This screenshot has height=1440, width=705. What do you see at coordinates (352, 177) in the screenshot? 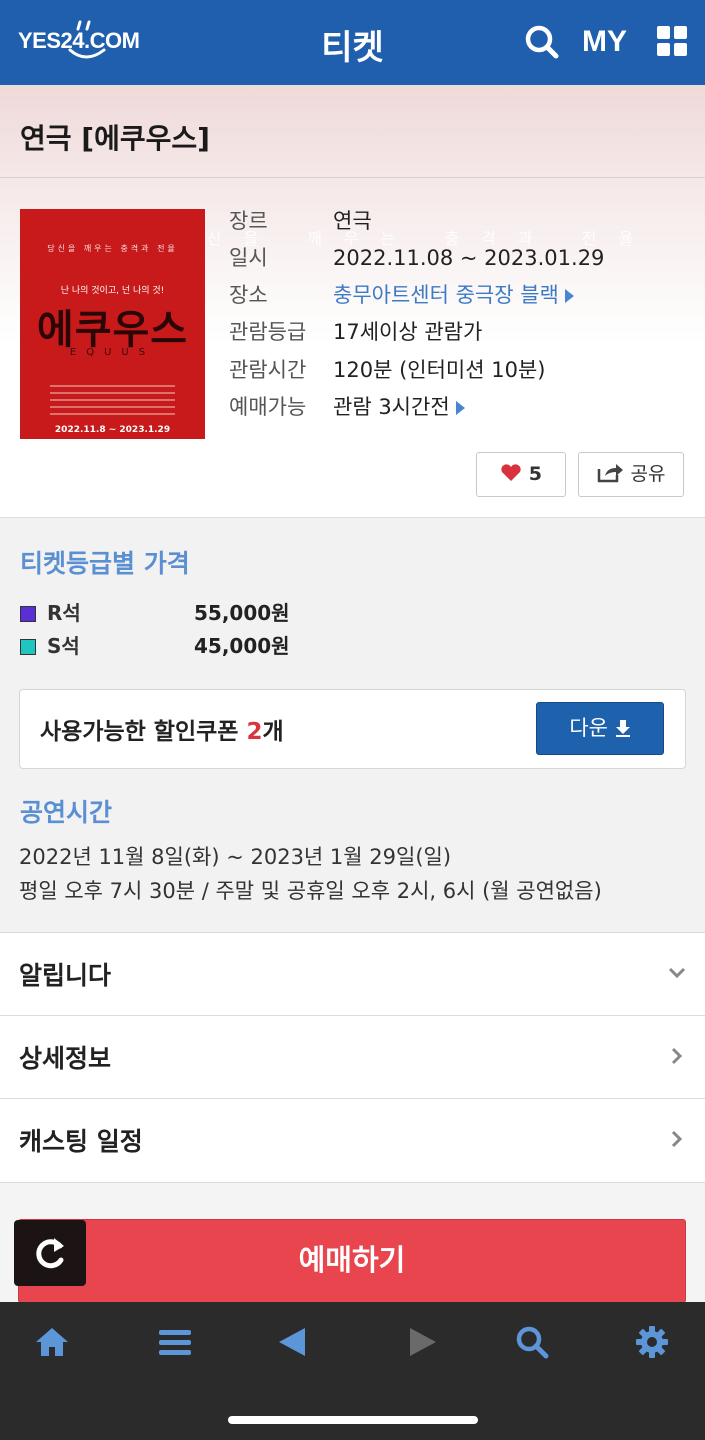
I see `divider` at bounding box center [352, 177].